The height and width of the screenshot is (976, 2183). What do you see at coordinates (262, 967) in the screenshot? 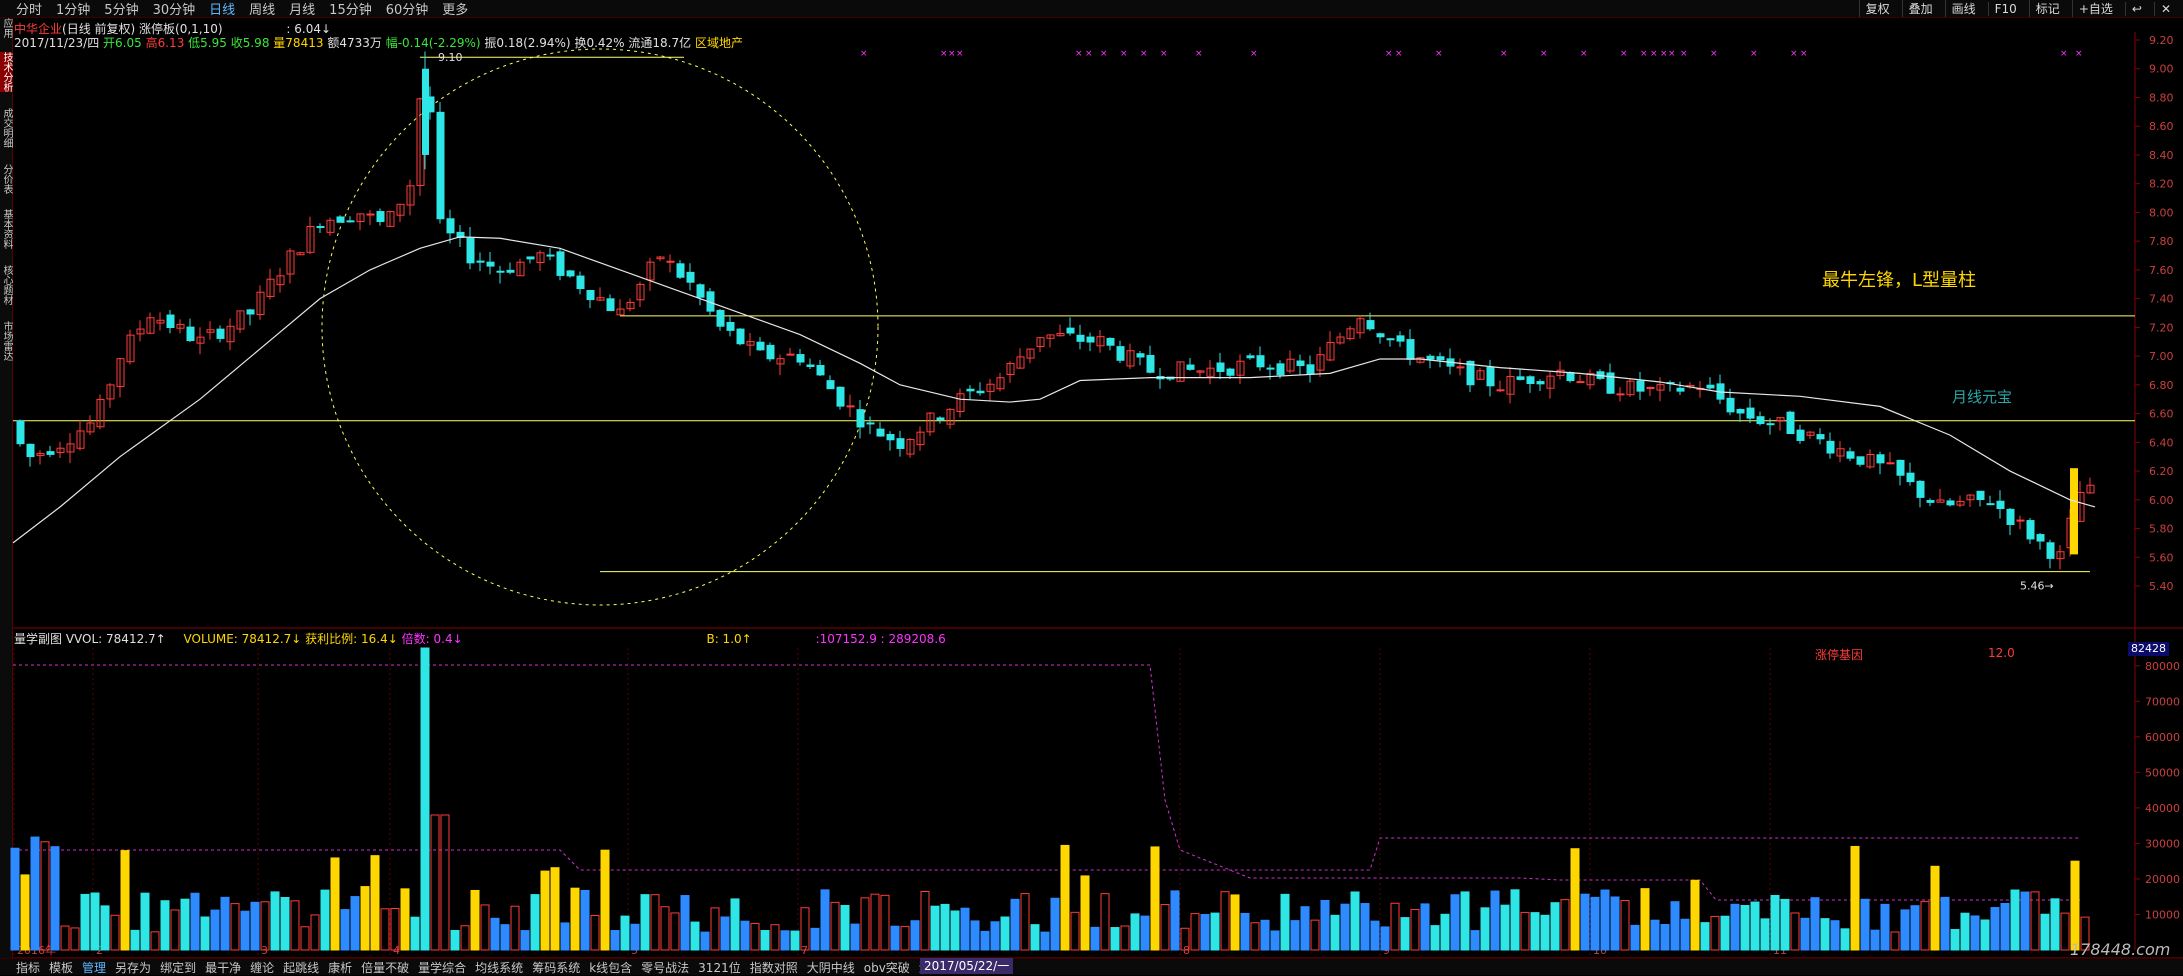
I see `indicator-tab: 缠论` at bounding box center [262, 967].